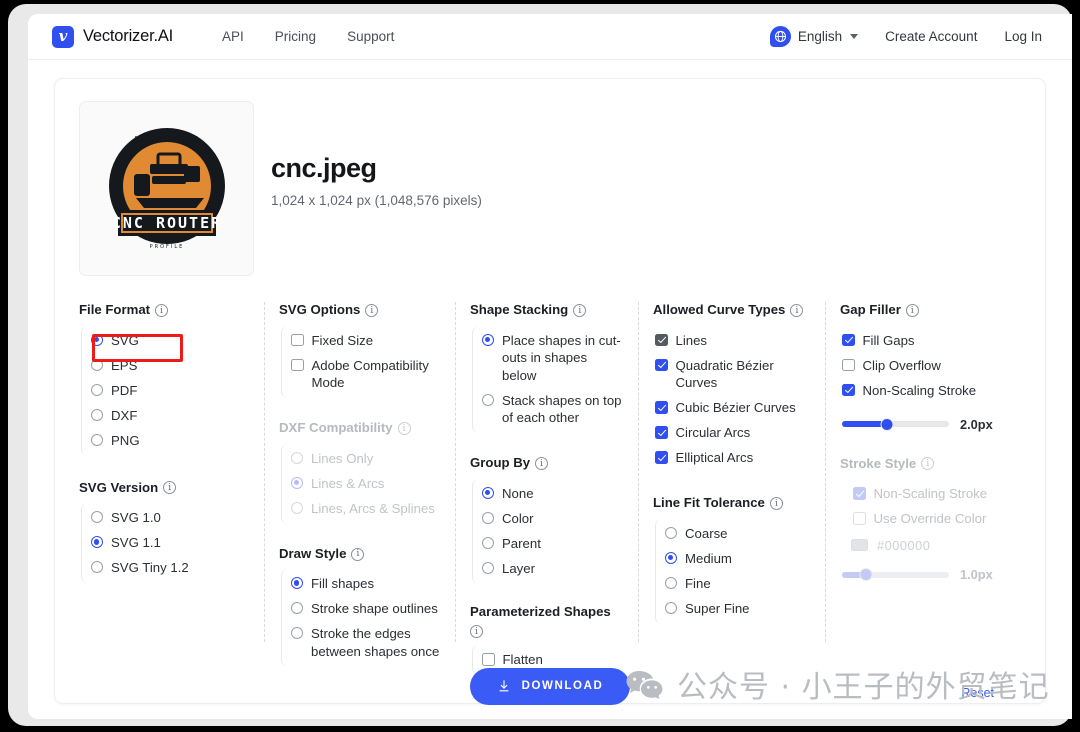 This screenshot has height=732, width=1080. Describe the element at coordinates (170, 440) in the screenshot. I see `radio-option-png: PNG` at that location.